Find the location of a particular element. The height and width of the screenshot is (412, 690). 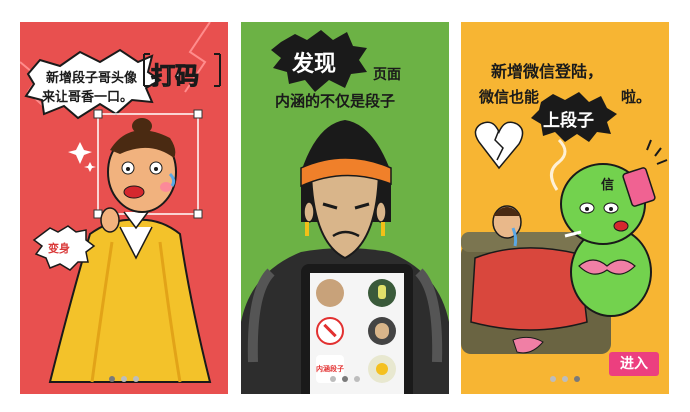

panel-2-highlight: 发现 is located at coordinates (314, 64).